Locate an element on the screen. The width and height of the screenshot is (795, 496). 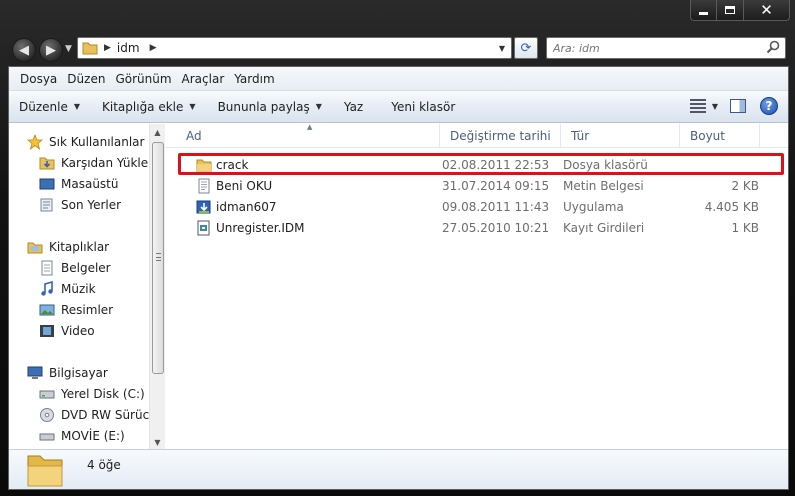
view-options-dropdown: ▼ is located at coordinates (715, 106).